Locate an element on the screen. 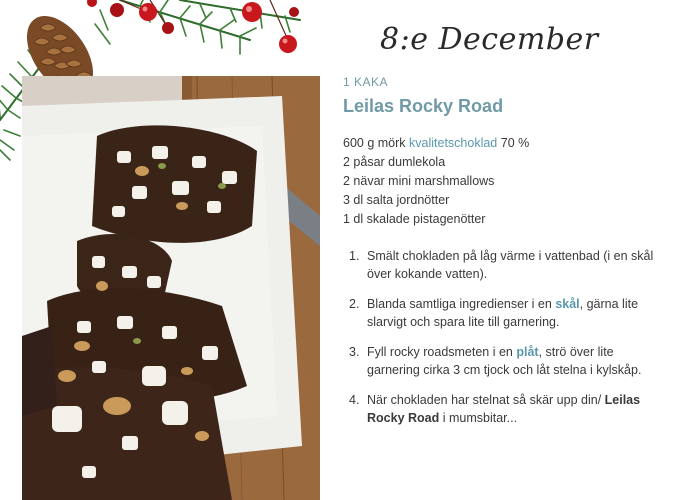  step-text: Fyll rocky roadsmeten i en is located at coordinates (442, 352).